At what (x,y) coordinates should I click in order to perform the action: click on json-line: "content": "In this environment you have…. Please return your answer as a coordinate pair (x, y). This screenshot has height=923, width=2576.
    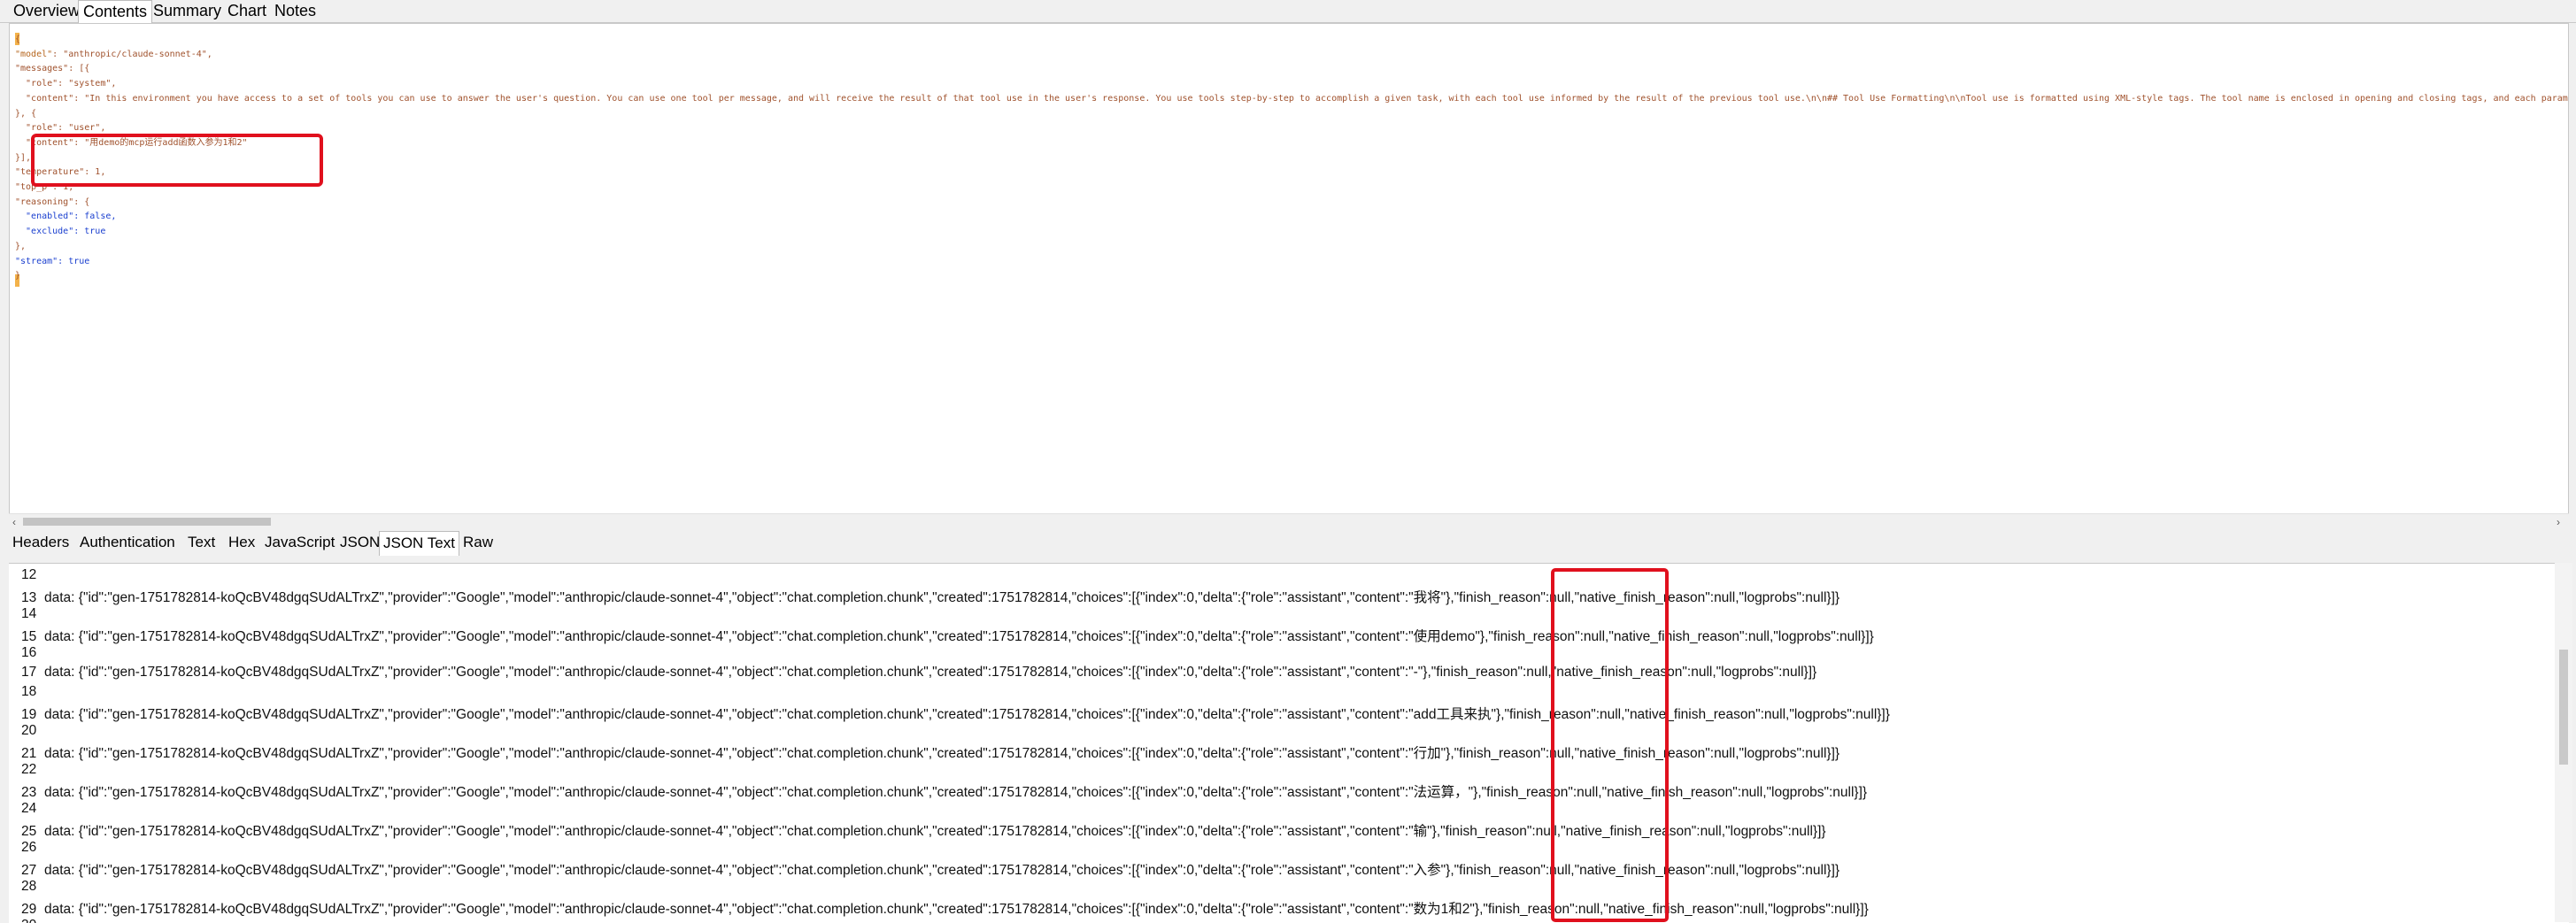
    Looking at the image, I should click on (1291, 98).